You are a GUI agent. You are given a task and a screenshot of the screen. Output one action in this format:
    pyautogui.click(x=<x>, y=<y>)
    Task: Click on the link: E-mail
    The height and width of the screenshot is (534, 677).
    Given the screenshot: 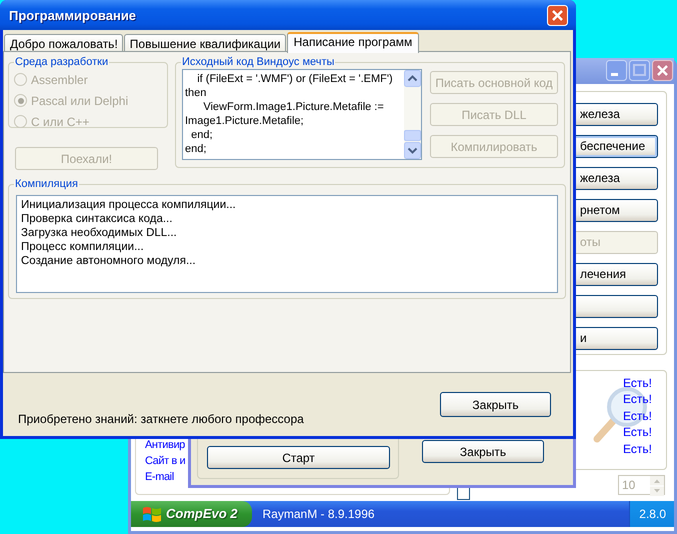 What is the action you would take?
    pyautogui.click(x=159, y=476)
    